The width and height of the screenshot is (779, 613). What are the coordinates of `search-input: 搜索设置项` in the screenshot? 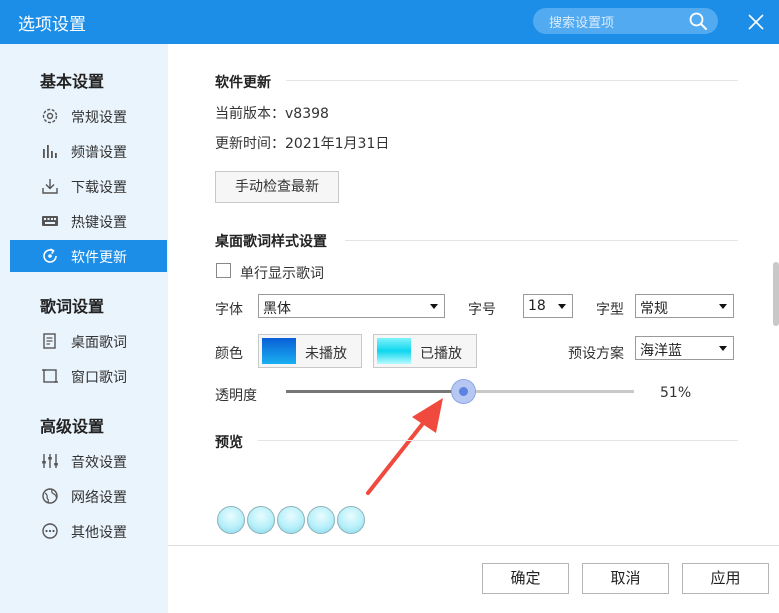 It's located at (581, 21).